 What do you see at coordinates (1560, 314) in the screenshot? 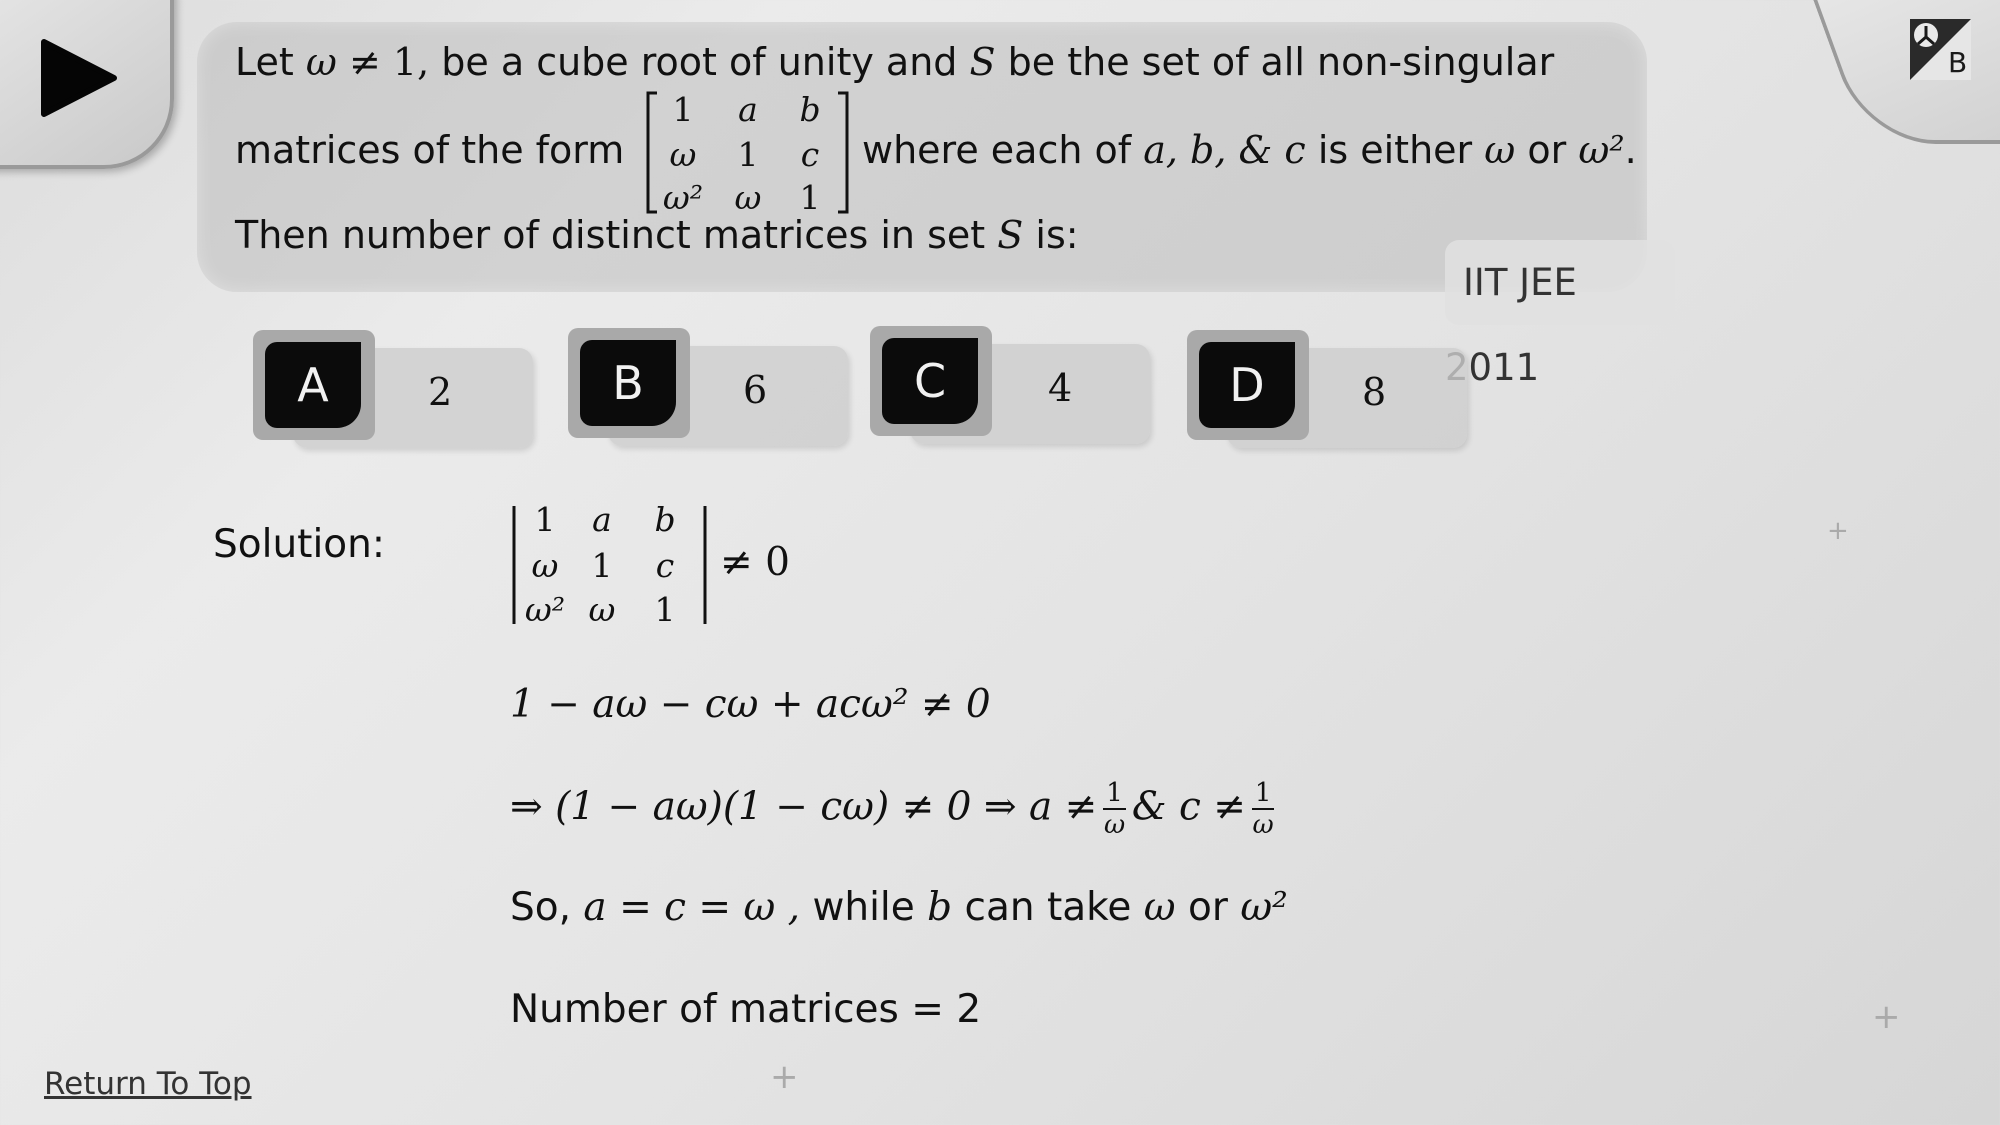
I see `exam-tag: IIT JEE 2011` at bounding box center [1560, 314].